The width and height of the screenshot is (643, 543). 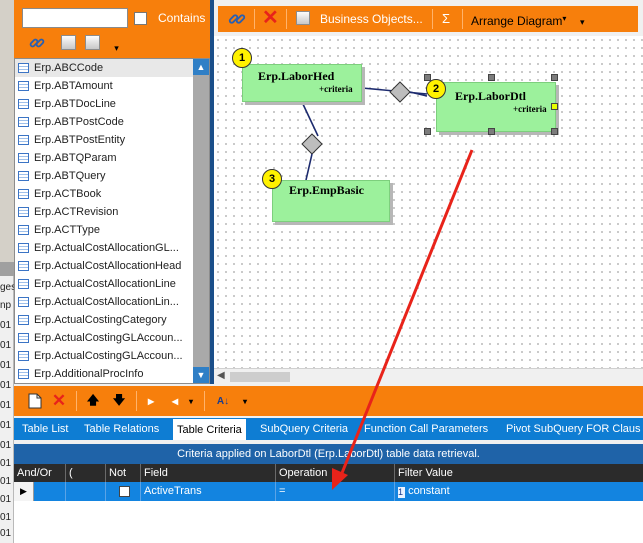 What do you see at coordinates (112, 122) in the screenshot?
I see `table-list-item: Erp.ABTPostCode` at bounding box center [112, 122].